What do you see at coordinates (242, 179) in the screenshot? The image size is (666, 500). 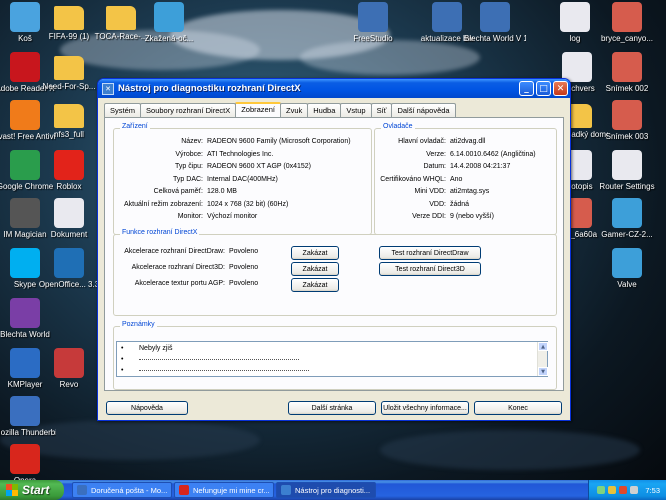 I see `device-value: Internal DAC(400MHz)` at bounding box center [242, 179].